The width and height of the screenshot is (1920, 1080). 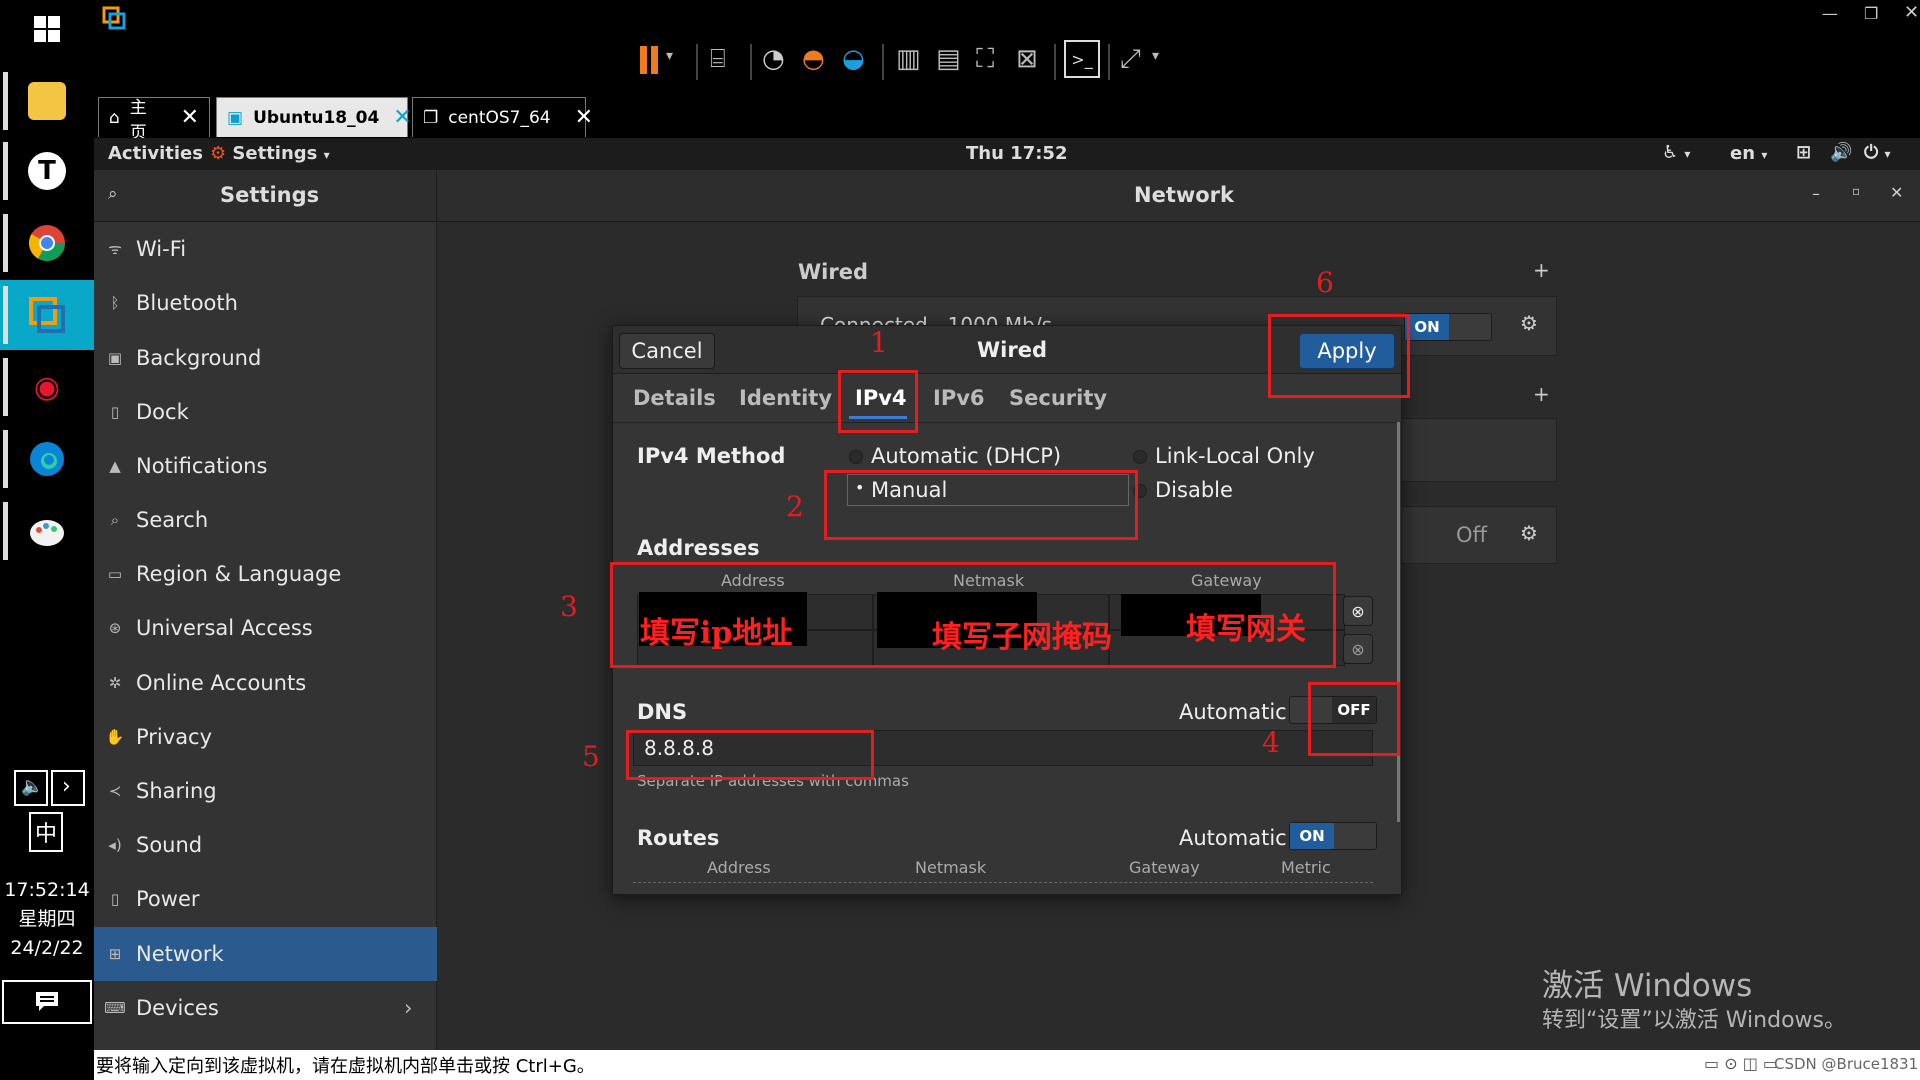 I want to click on maximize-icon: ▫, so click(x=1856, y=191).